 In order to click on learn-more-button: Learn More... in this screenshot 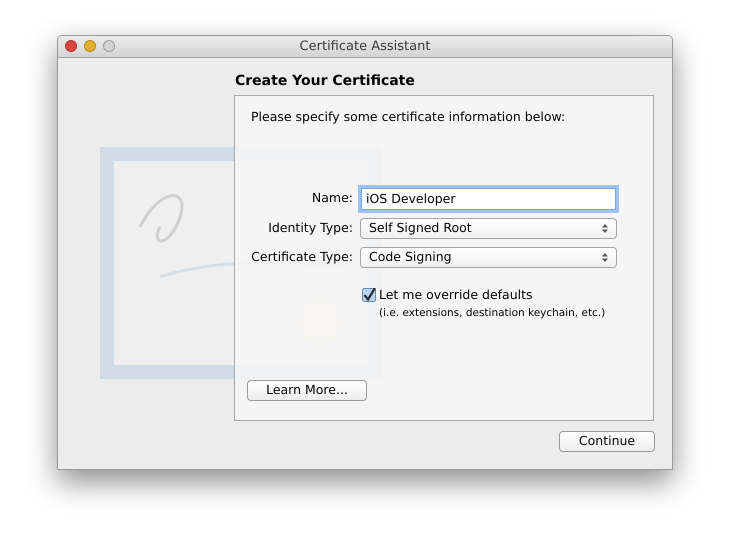, I will do `click(307, 390)`.